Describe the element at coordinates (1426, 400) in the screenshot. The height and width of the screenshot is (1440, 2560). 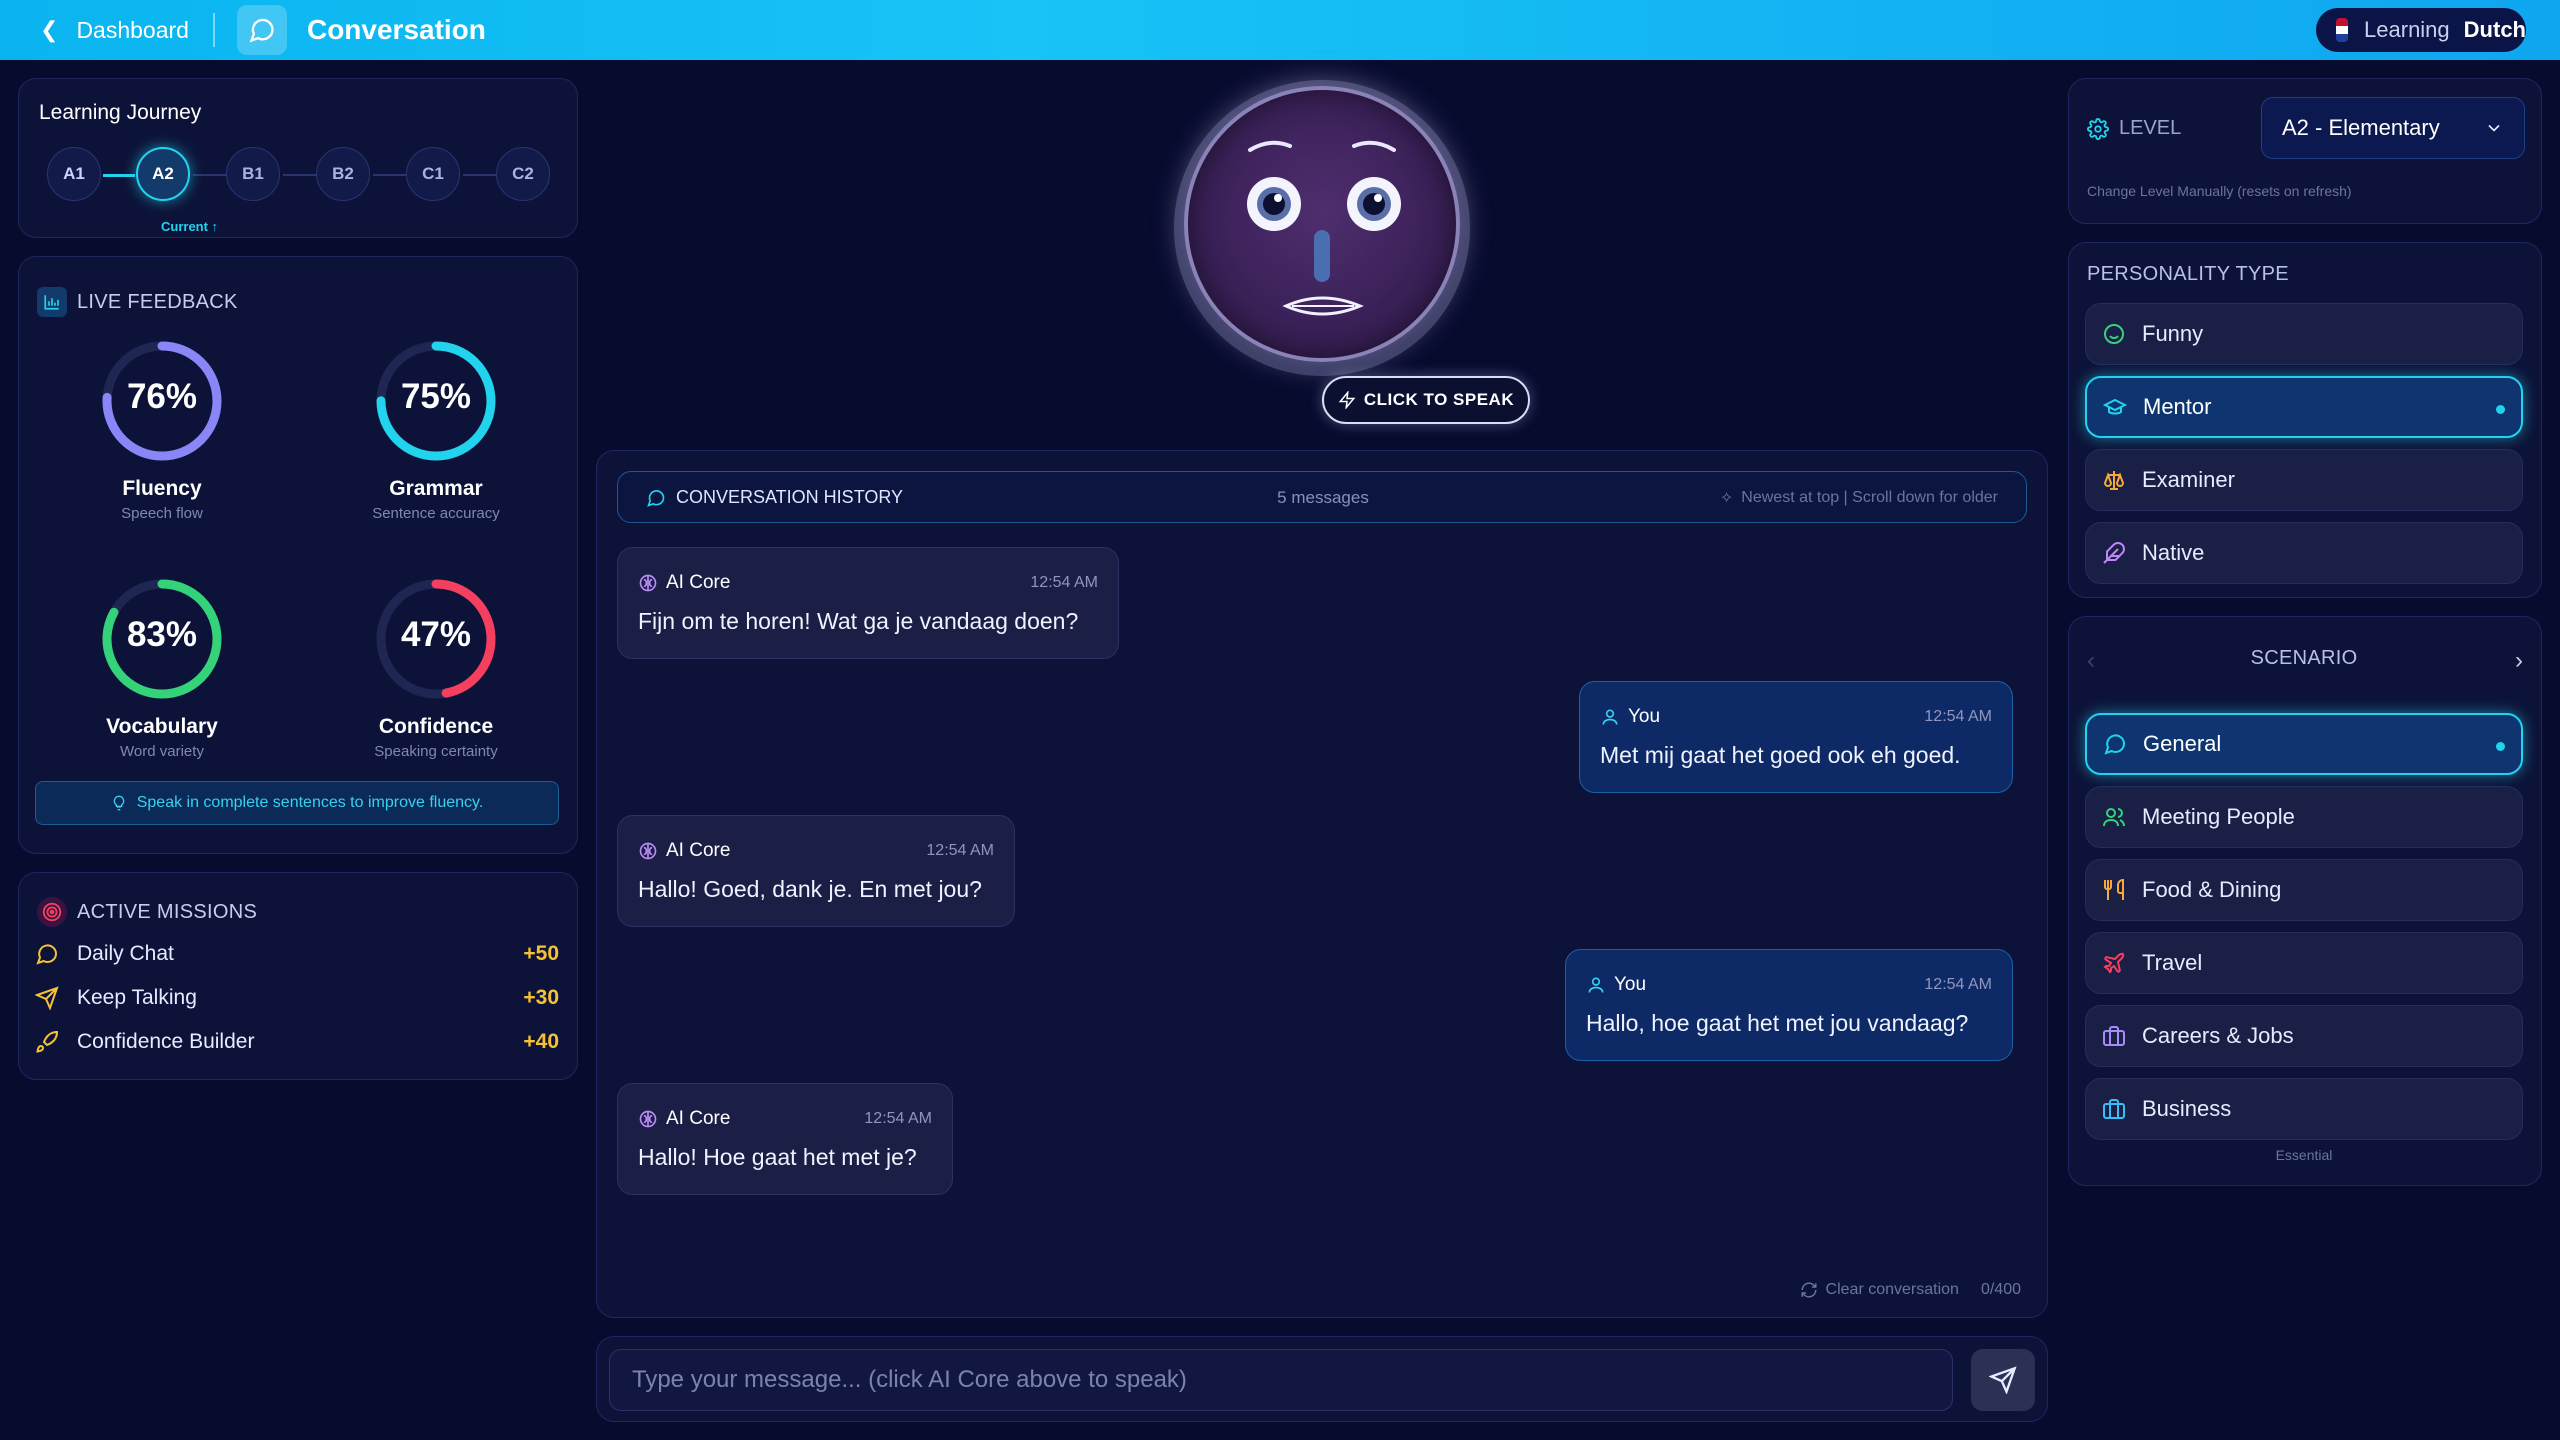
I see `click-to-speak-button: CLICK TO SPEAK` at that location.